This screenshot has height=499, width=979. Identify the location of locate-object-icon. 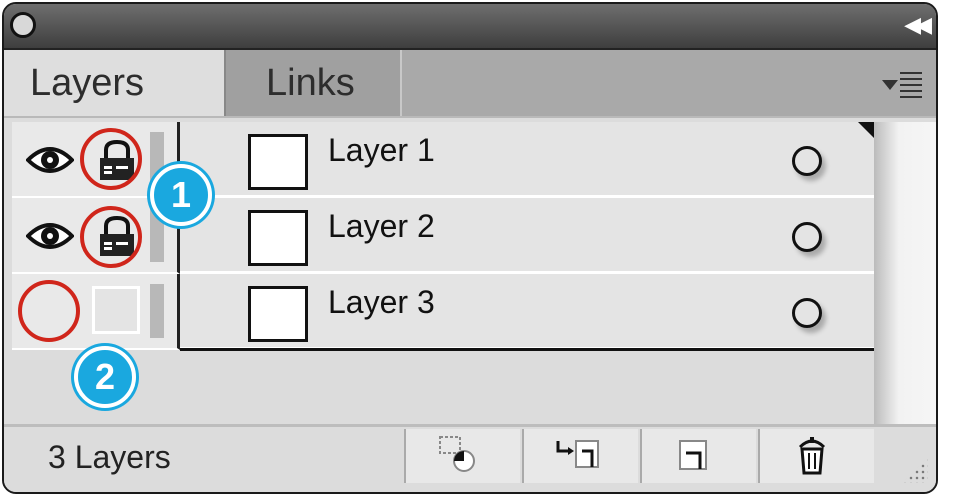
(457, 454).